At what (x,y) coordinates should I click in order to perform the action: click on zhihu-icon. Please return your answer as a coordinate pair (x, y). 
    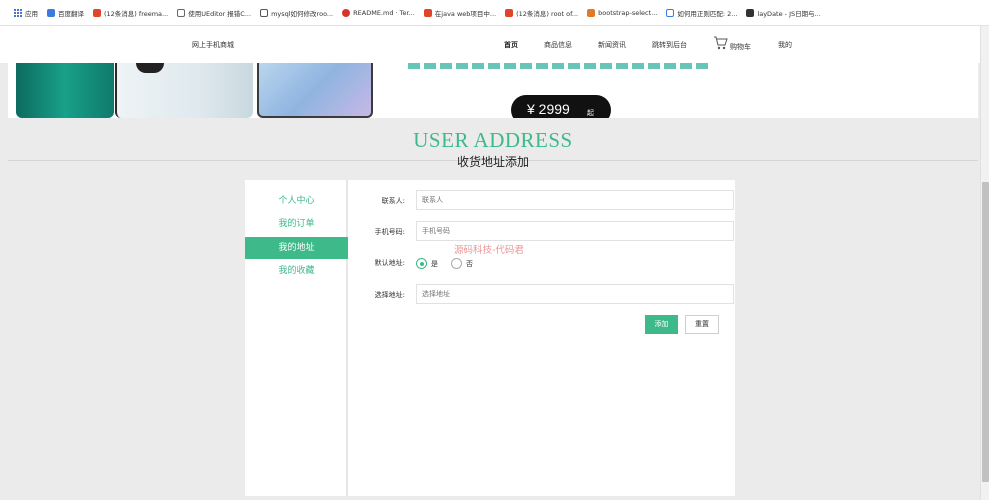
    Looking at the image, I should click on (670, 12).